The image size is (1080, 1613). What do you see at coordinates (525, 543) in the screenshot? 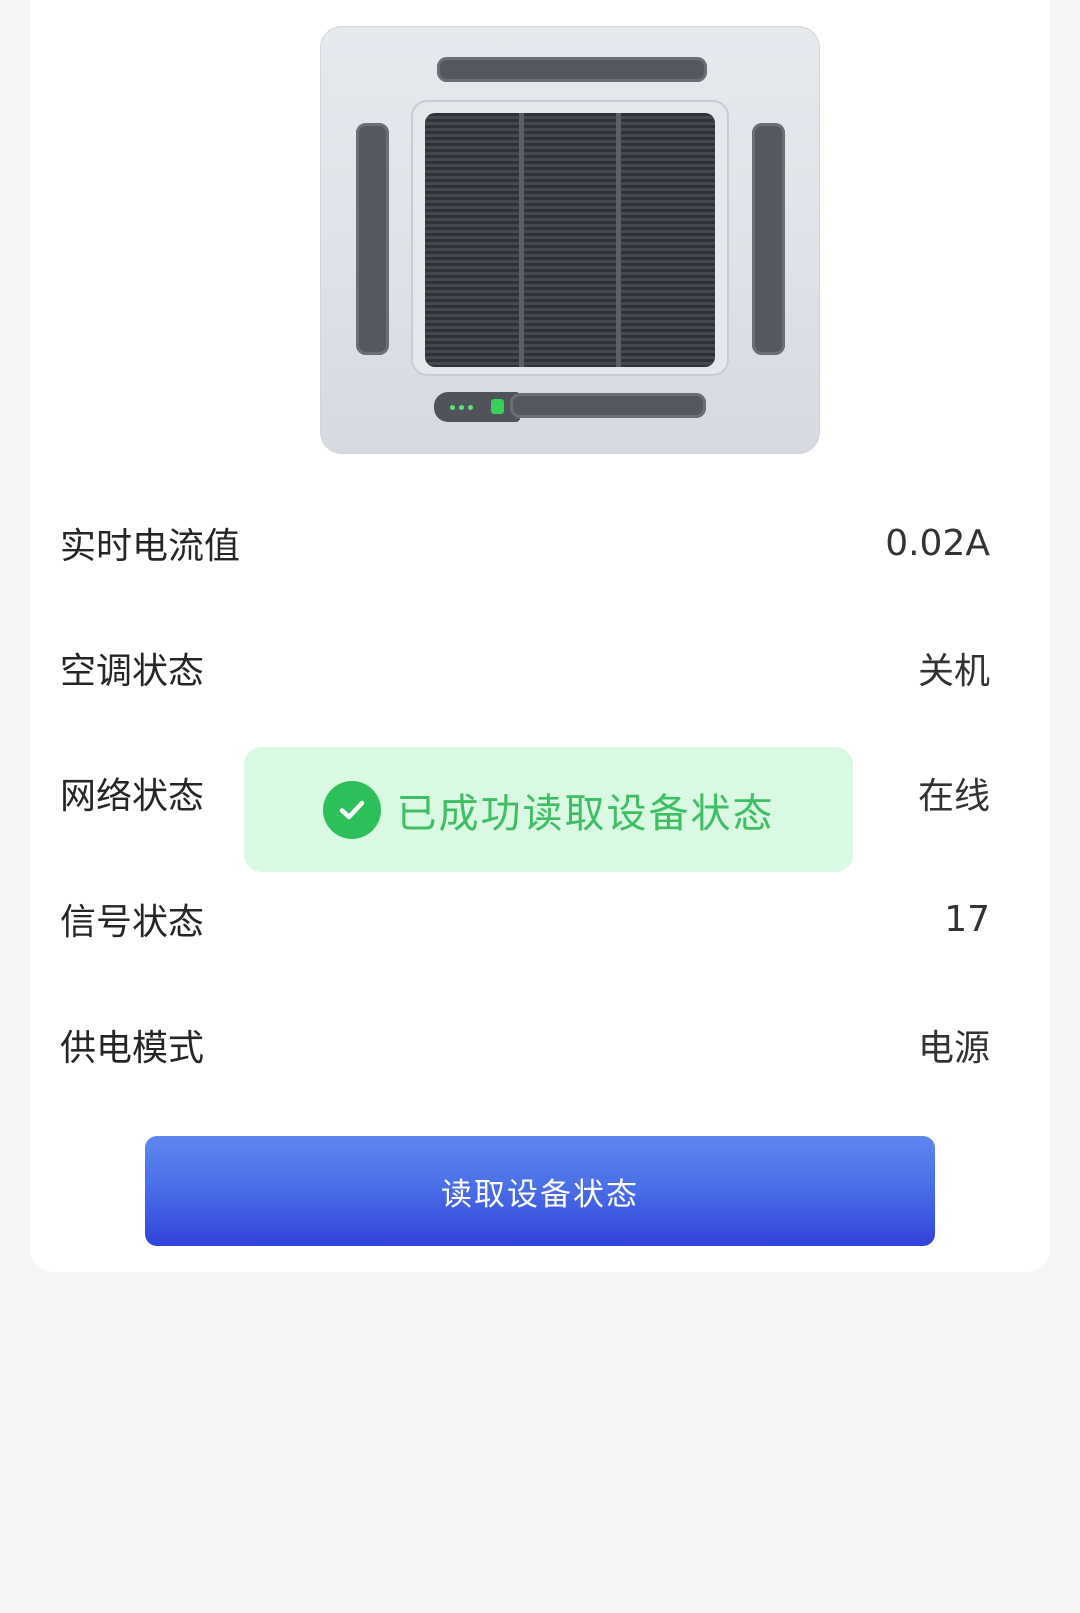
I see `row-realtime-current: 实时电流值 0.02A` at bounding box center [525, 543].